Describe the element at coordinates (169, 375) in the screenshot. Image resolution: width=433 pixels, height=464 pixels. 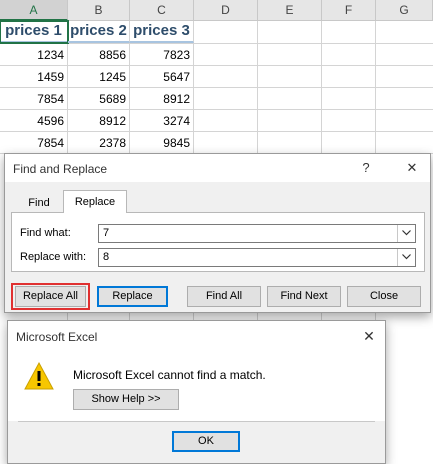
I see `message-text: Microsoft Excel cannot find a match.` at that location.